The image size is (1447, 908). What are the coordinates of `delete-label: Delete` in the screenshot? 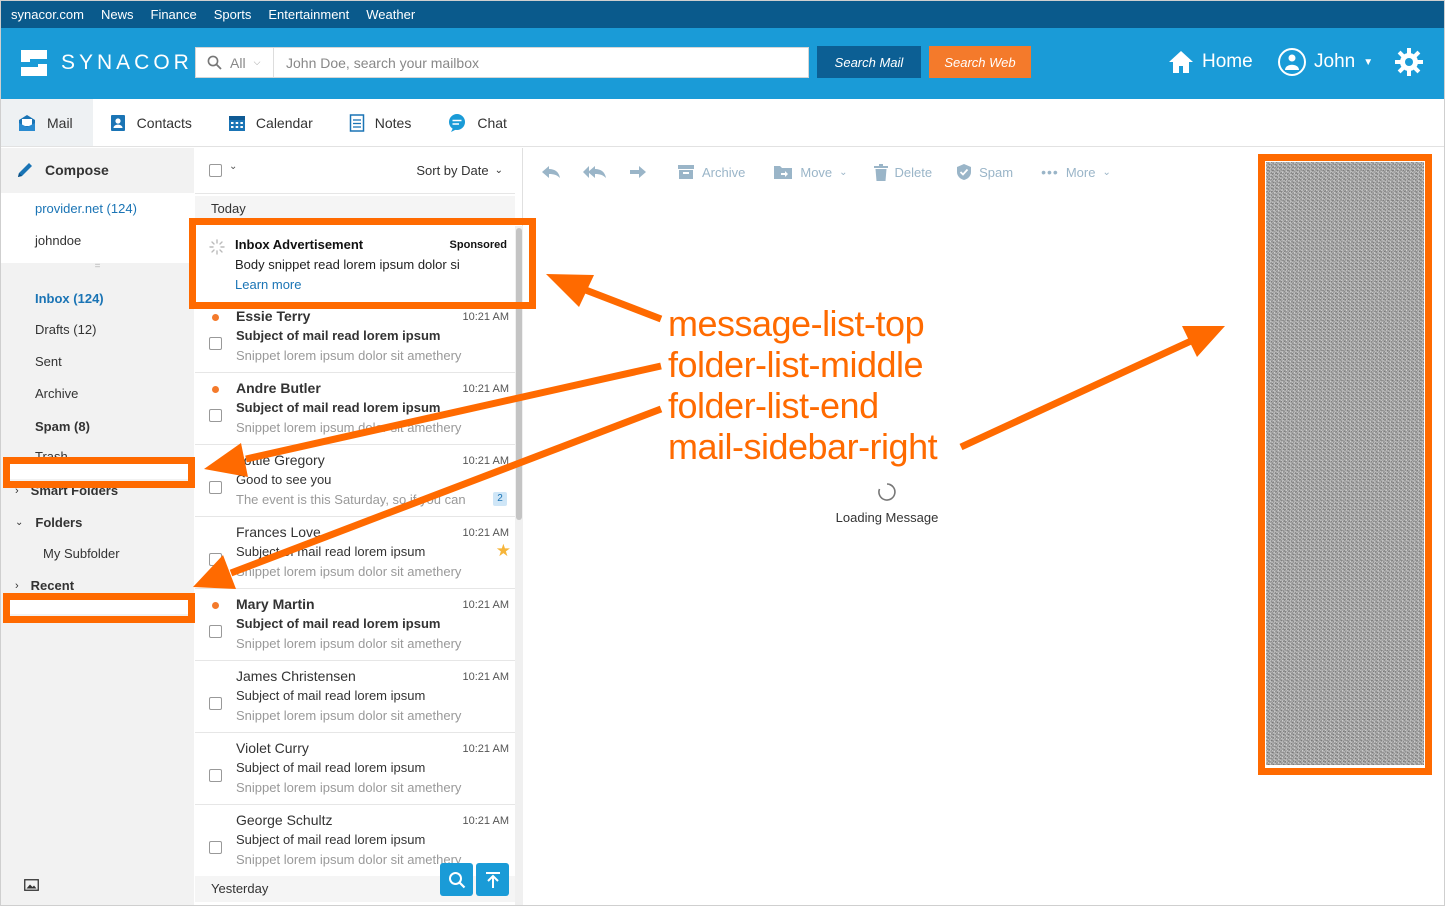 It's located at (913, 172).